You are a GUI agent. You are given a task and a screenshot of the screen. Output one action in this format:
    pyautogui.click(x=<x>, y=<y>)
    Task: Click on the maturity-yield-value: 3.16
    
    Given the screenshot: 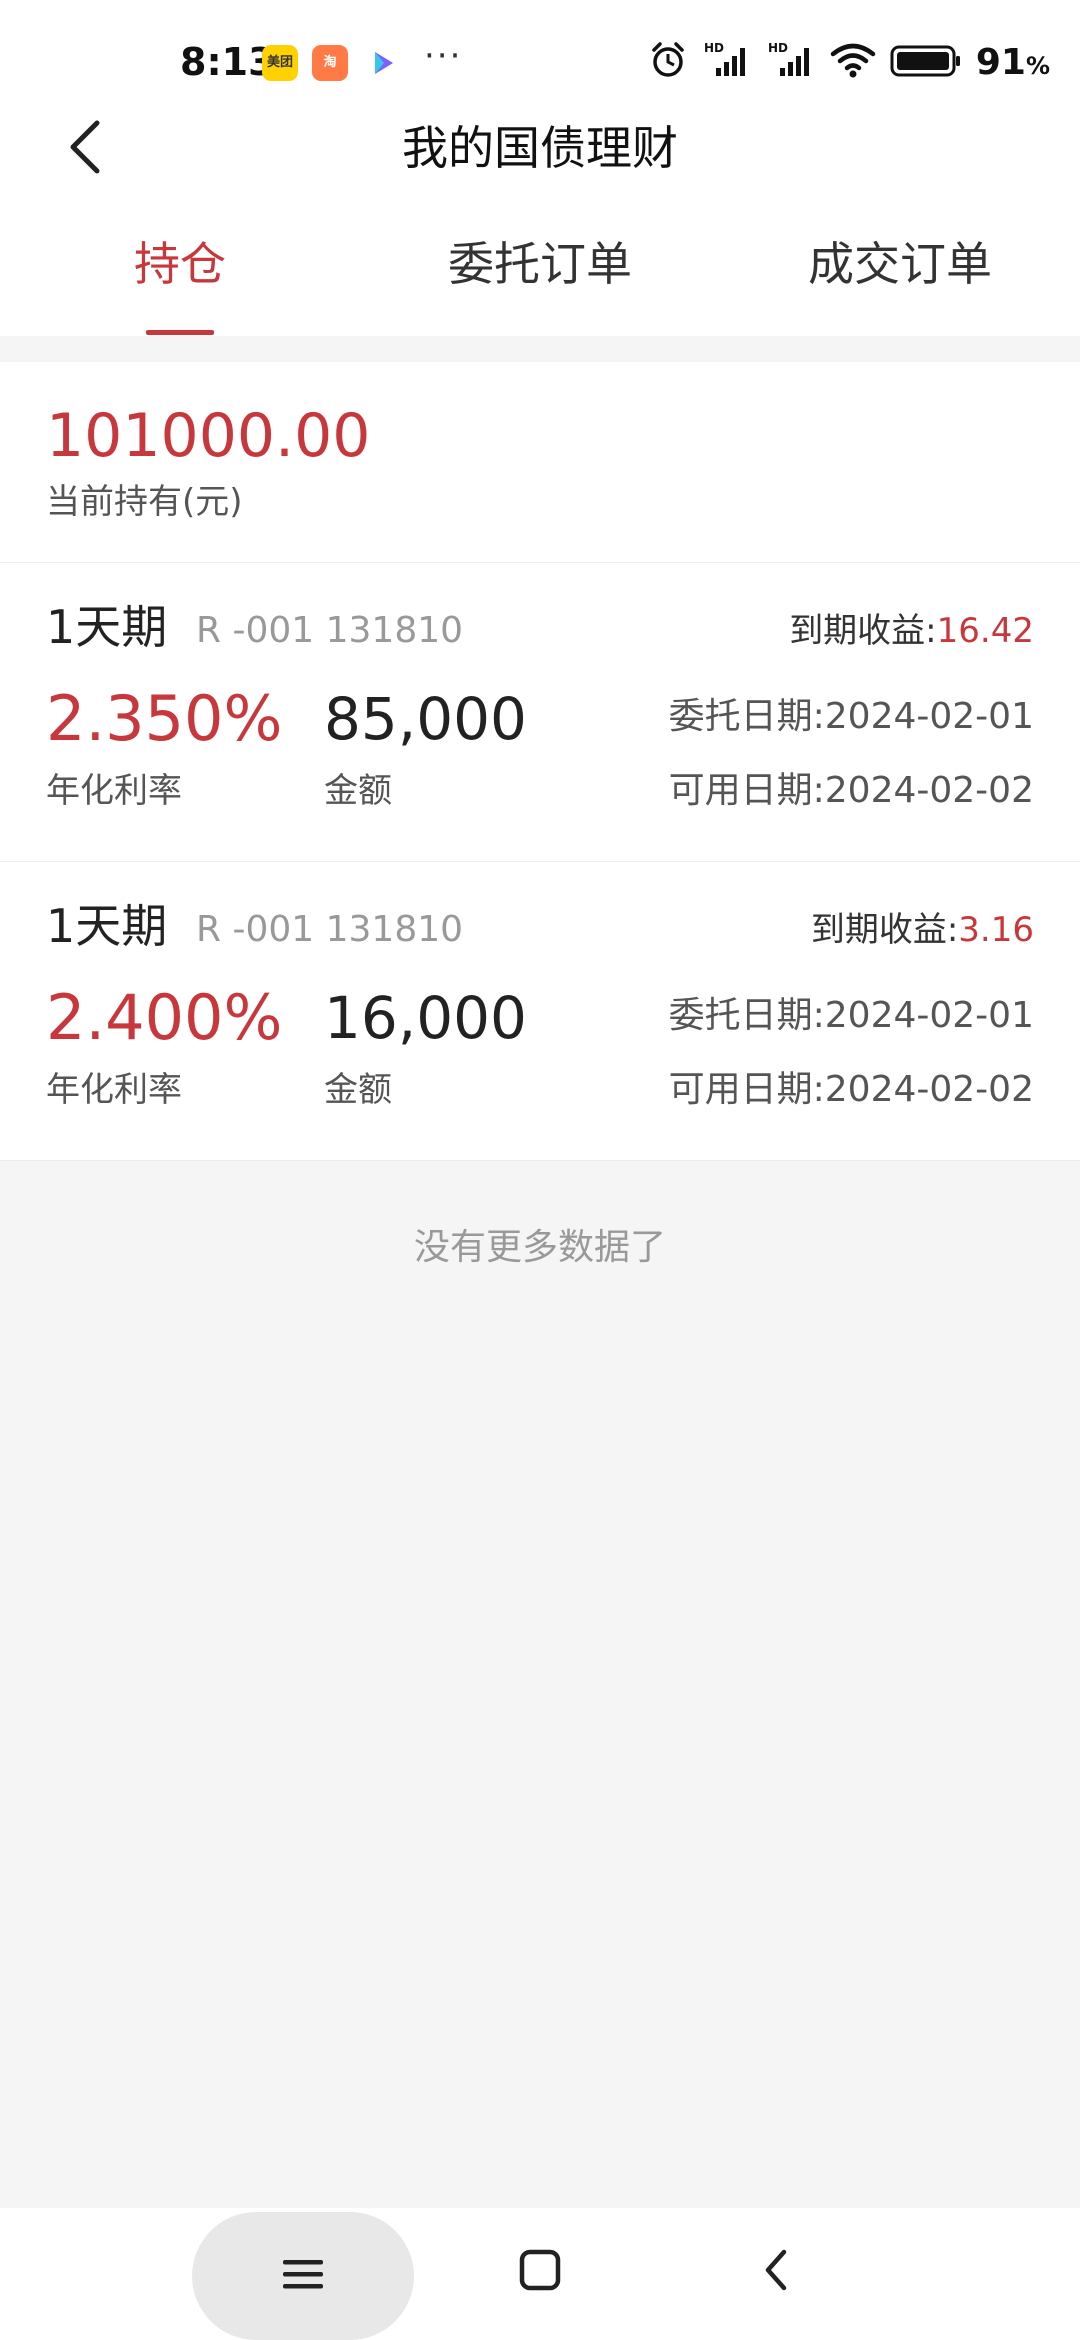 What is the action you would take?
    pyautogui.click(x=996, y=930)
    